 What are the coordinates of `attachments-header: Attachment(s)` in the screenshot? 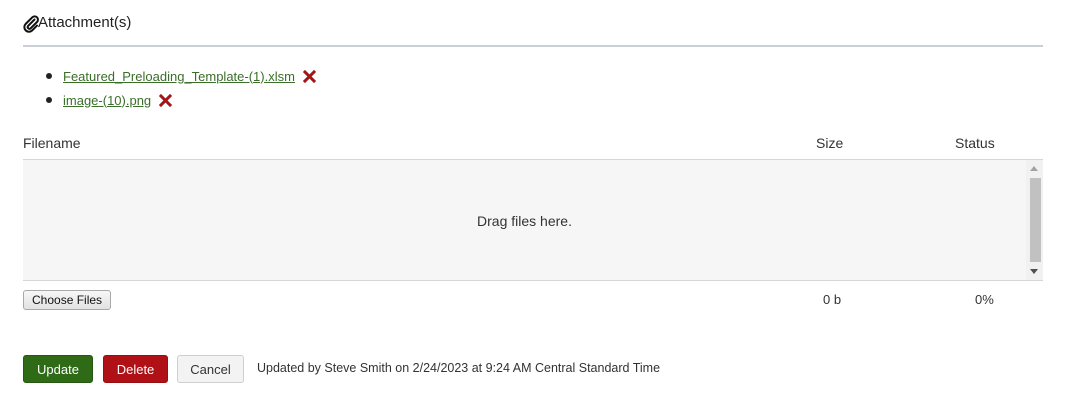 It's located at (533, 30).